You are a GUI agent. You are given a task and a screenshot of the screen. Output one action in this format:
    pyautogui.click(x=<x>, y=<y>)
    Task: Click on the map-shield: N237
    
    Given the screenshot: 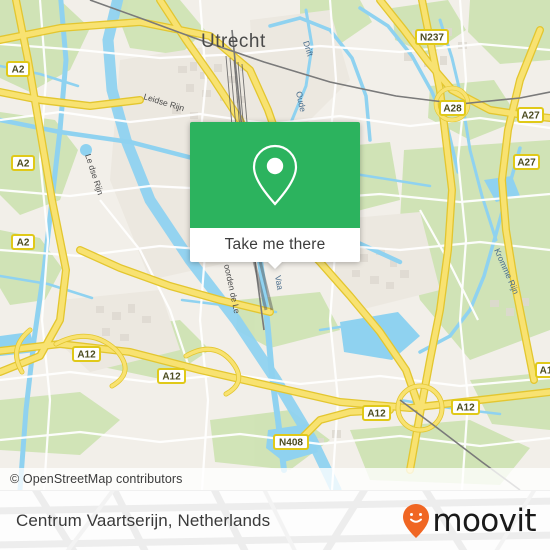 What is the action you would take?
    pyautogui.click(x=432, y=37)
    